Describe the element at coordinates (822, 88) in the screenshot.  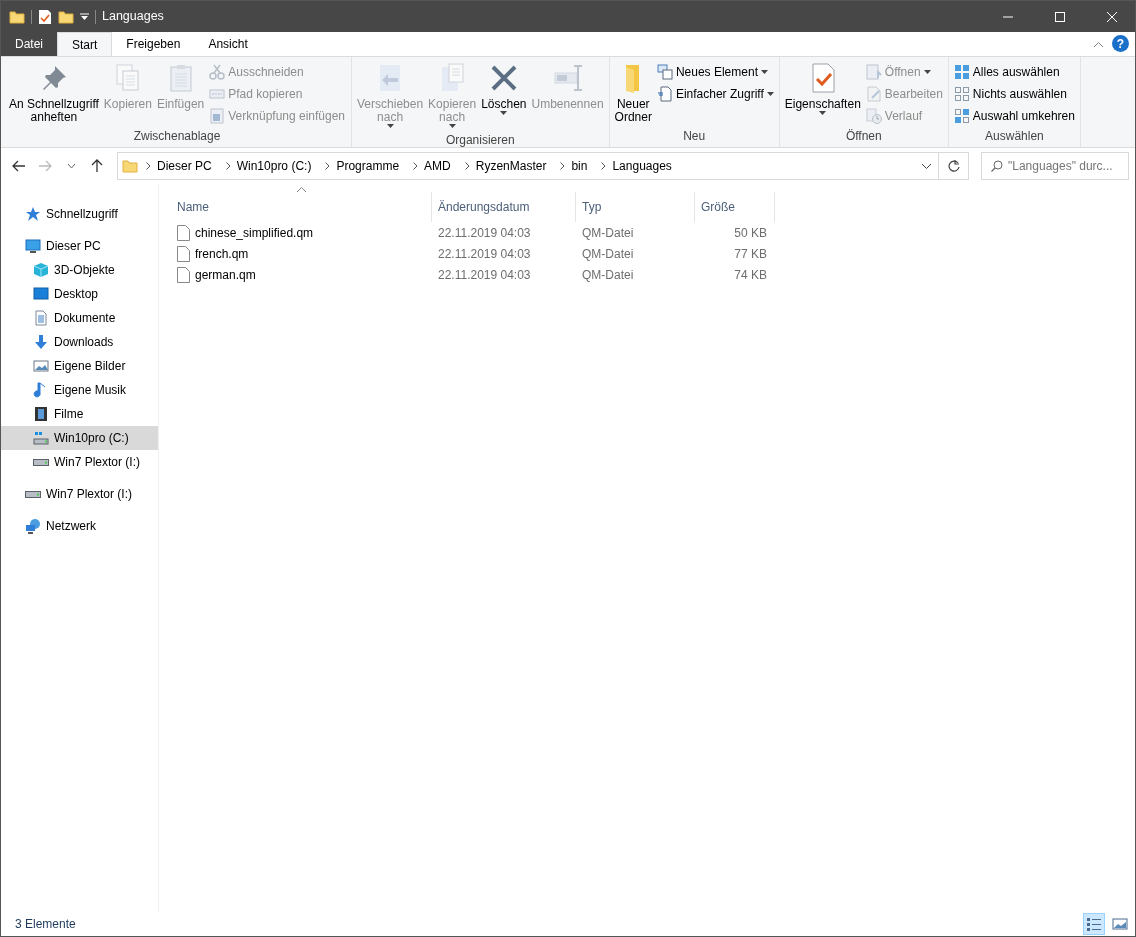
I see `ribbon-button: Eigenschaften` at that location.